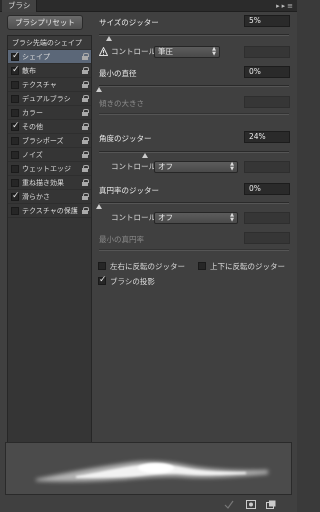 The width and height of the screenshot is (320, 512). Describe the element at coordinates (46, 169) in the screenshot. I see `list-item-label: ウェットエッジ` at that location.